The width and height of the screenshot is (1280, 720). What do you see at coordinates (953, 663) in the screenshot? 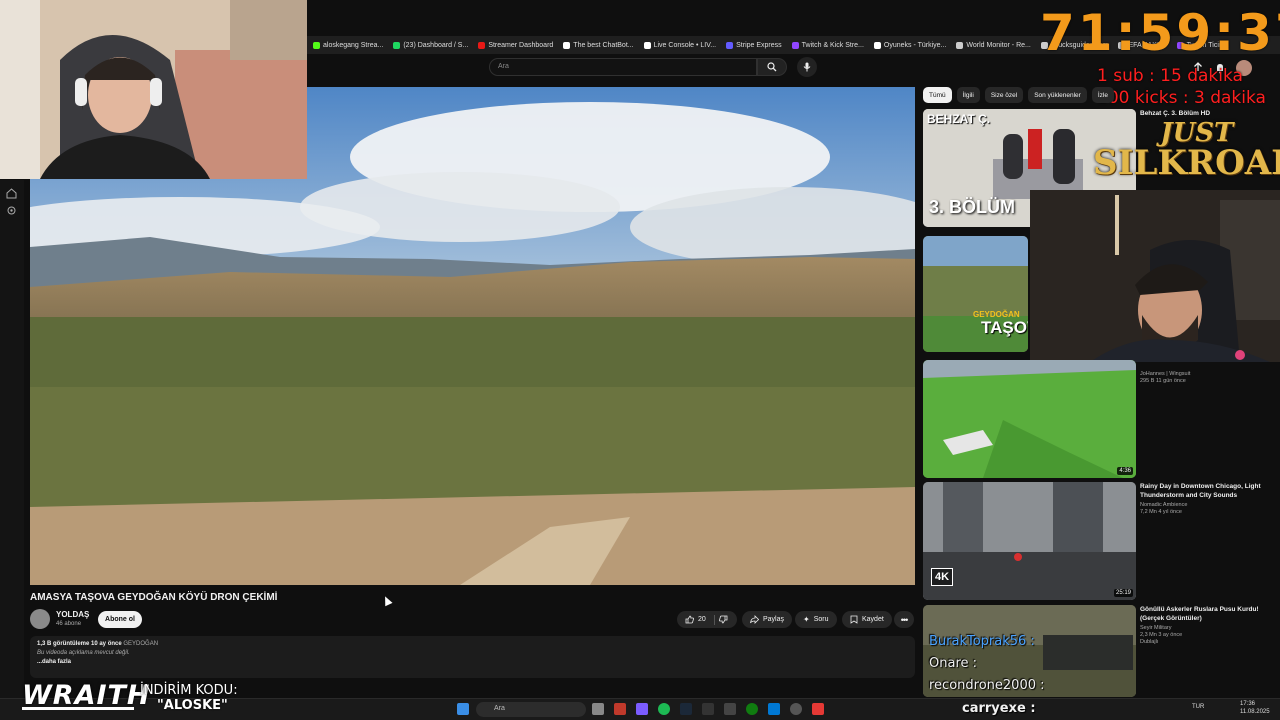
I see `chat-message: Onare :` at bounding box center [953, 663].